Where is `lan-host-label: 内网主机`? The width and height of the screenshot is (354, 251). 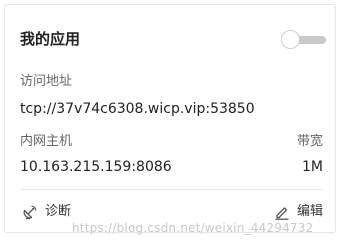 lan-host-label: 内网主机 is located at coordinates (46, 141).